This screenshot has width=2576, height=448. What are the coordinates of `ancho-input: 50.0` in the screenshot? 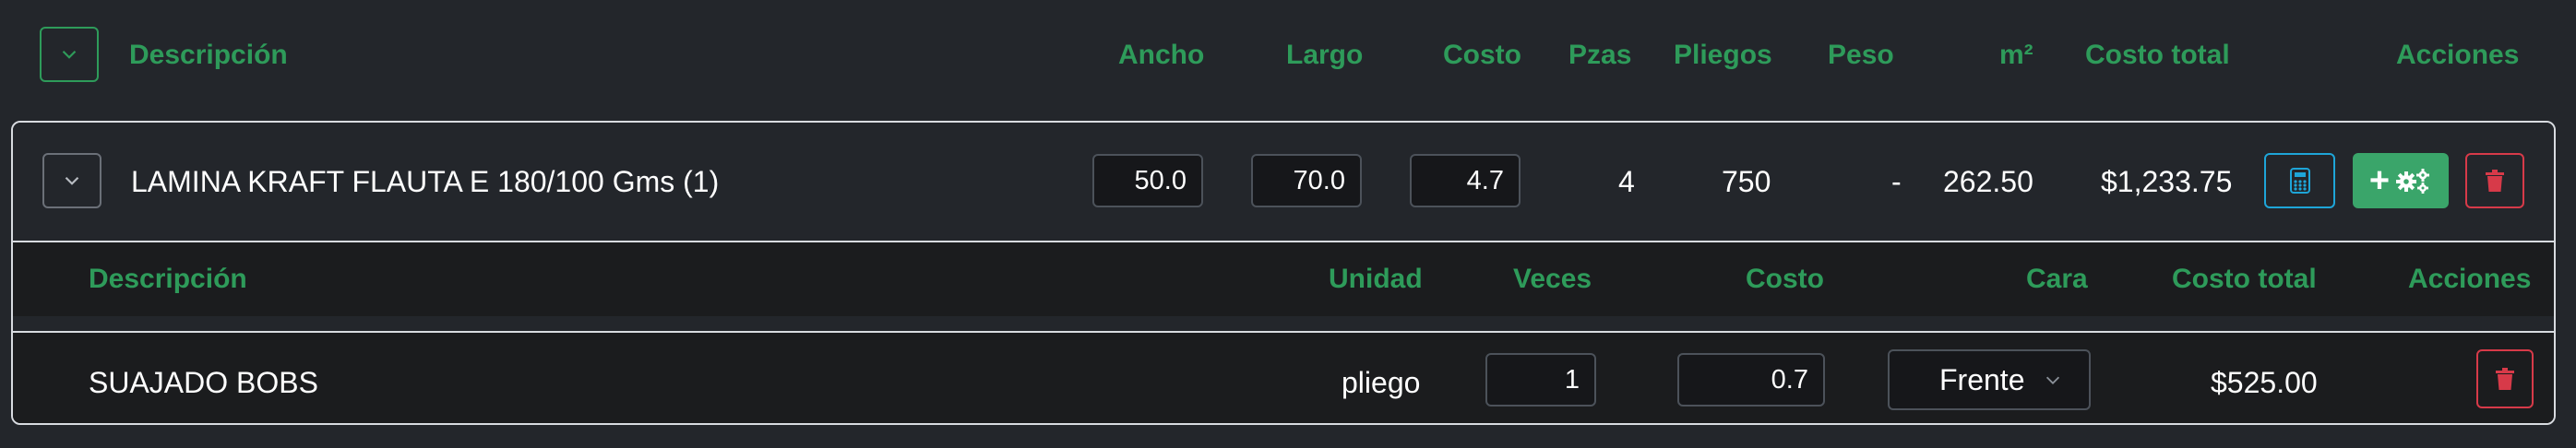 It's located at (1147, 180).